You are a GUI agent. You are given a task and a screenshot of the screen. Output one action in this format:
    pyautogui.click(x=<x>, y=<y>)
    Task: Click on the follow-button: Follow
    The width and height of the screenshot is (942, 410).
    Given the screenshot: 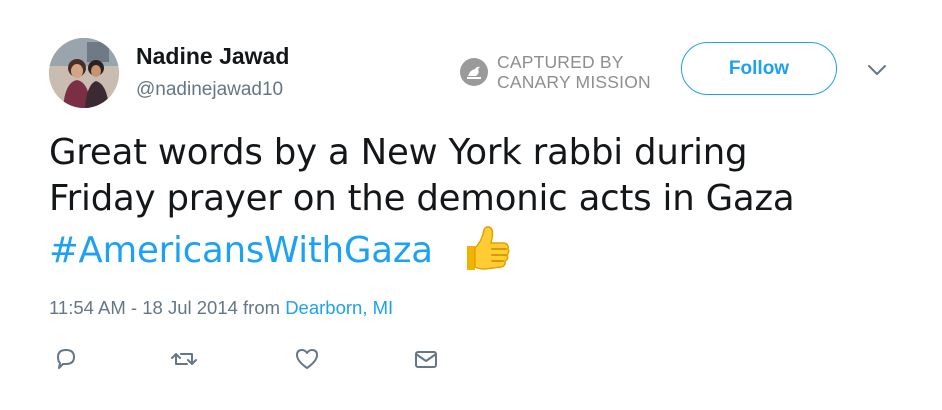 What is the action you would take?
    pyautogui.click(x=759, y=68)
    